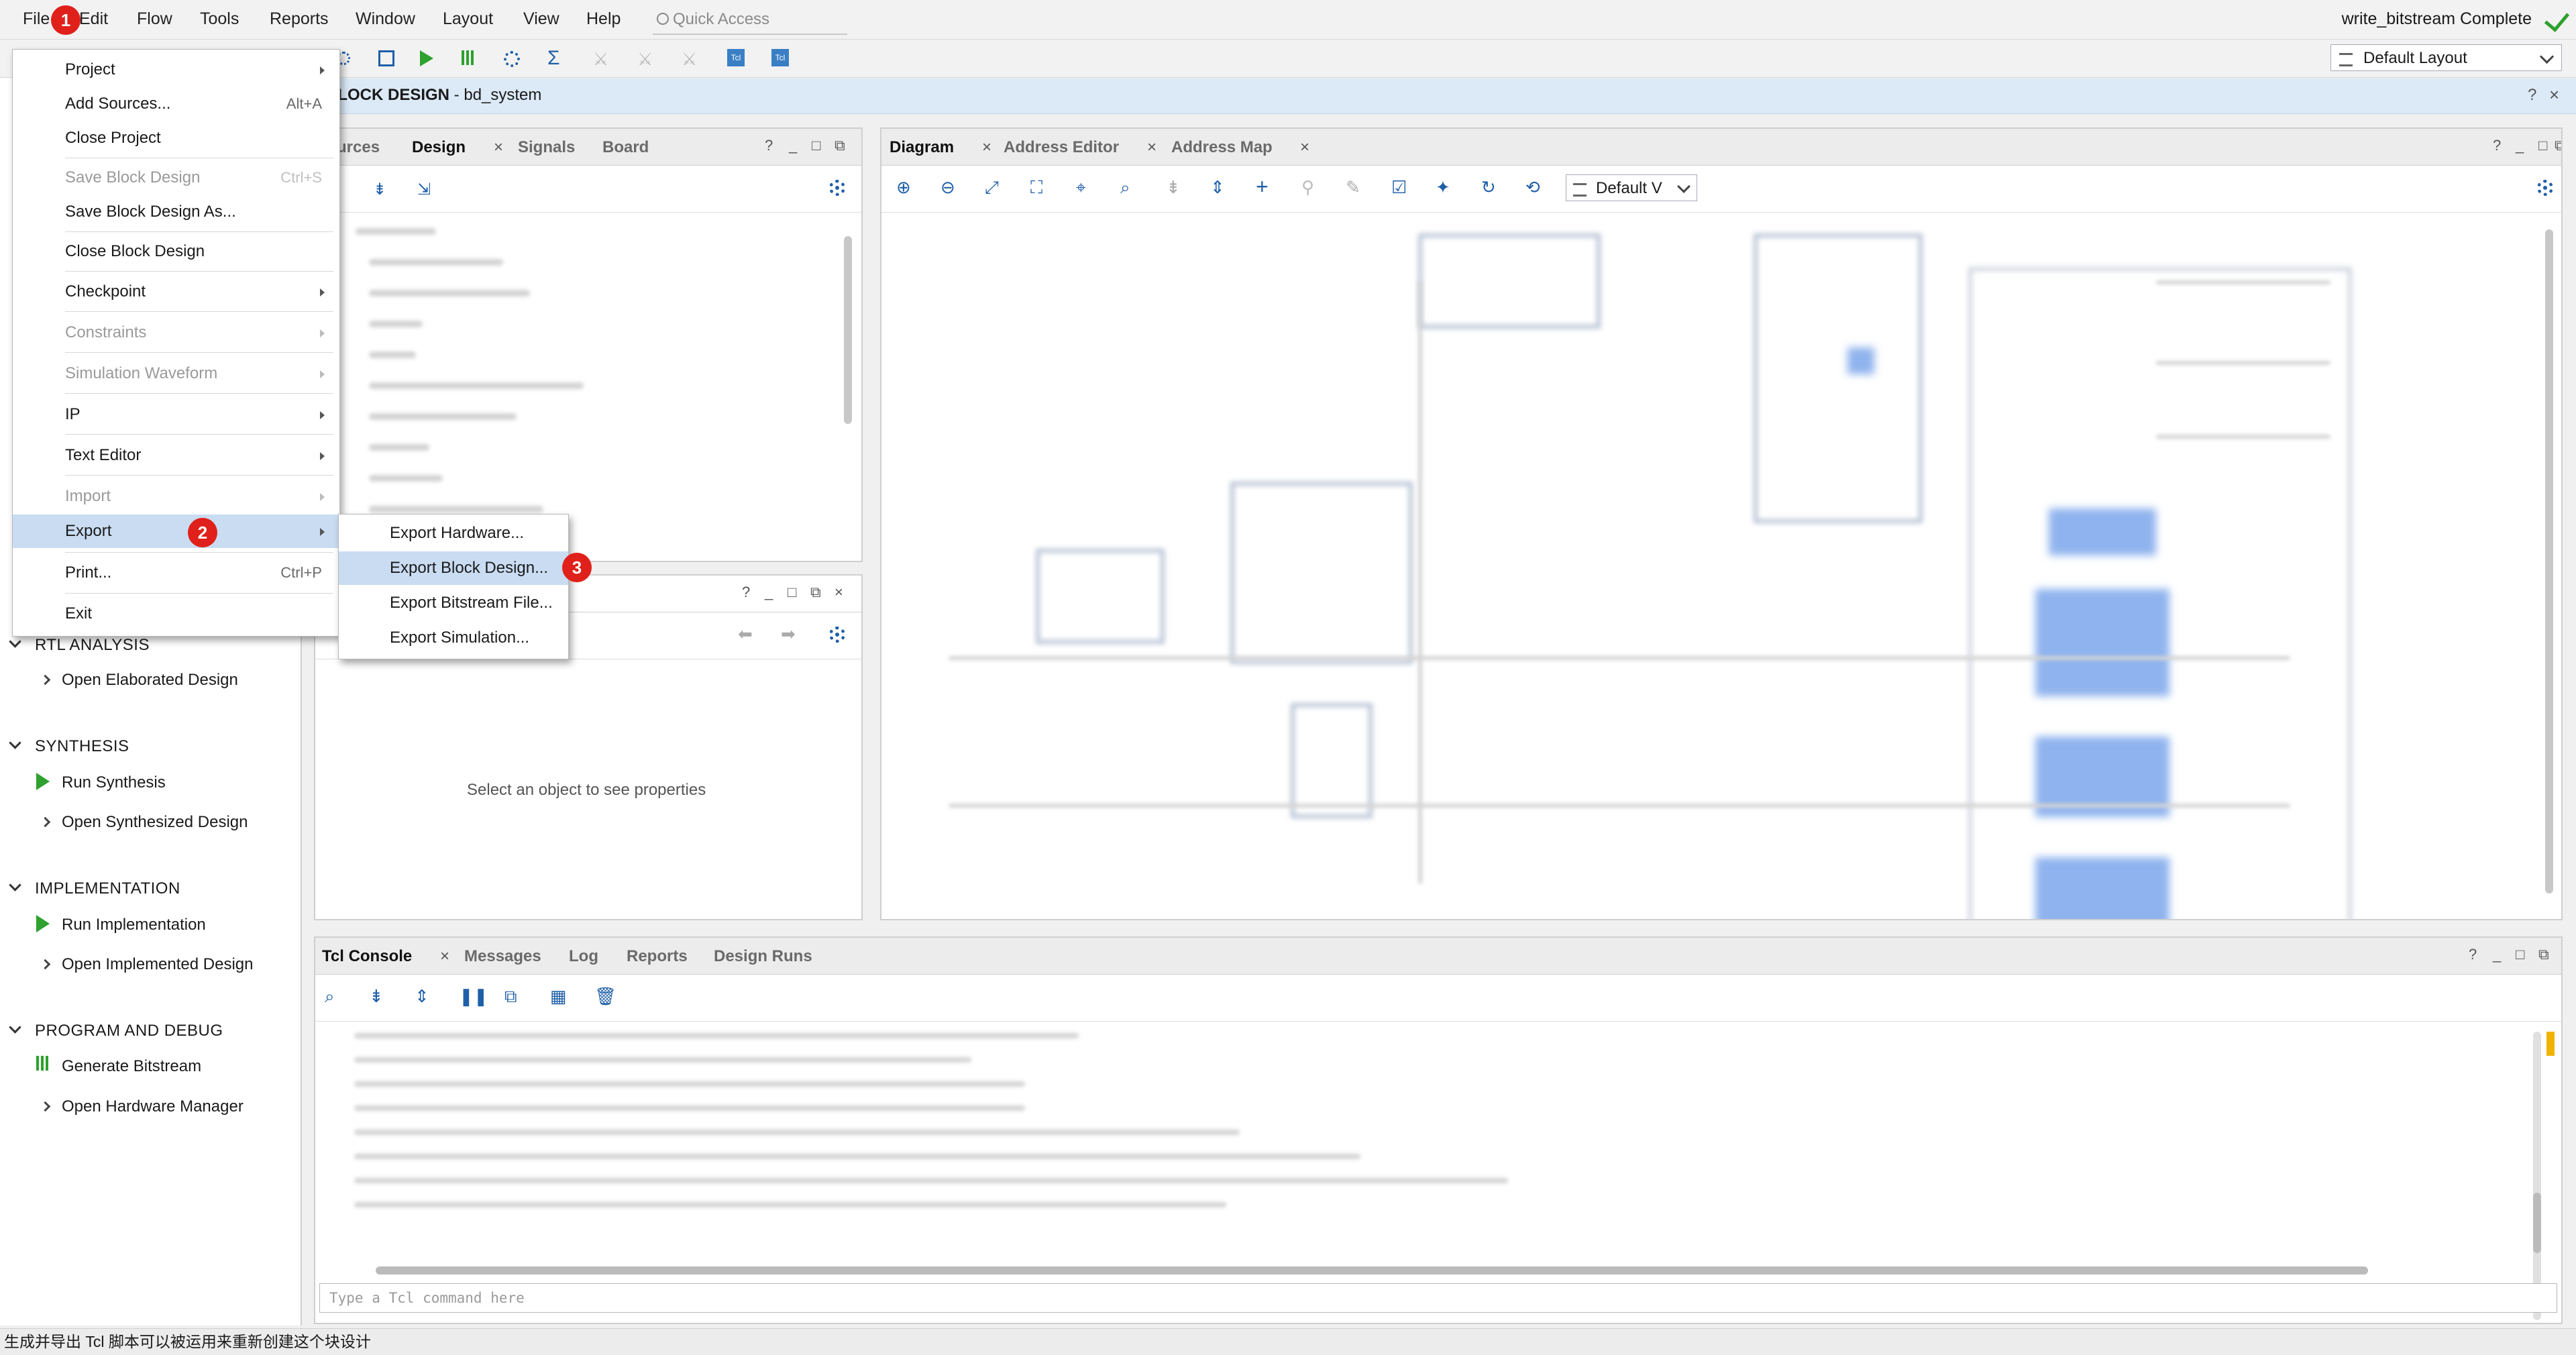  I want to click on menu-item-close-project: Close Project, so click(176, 138).